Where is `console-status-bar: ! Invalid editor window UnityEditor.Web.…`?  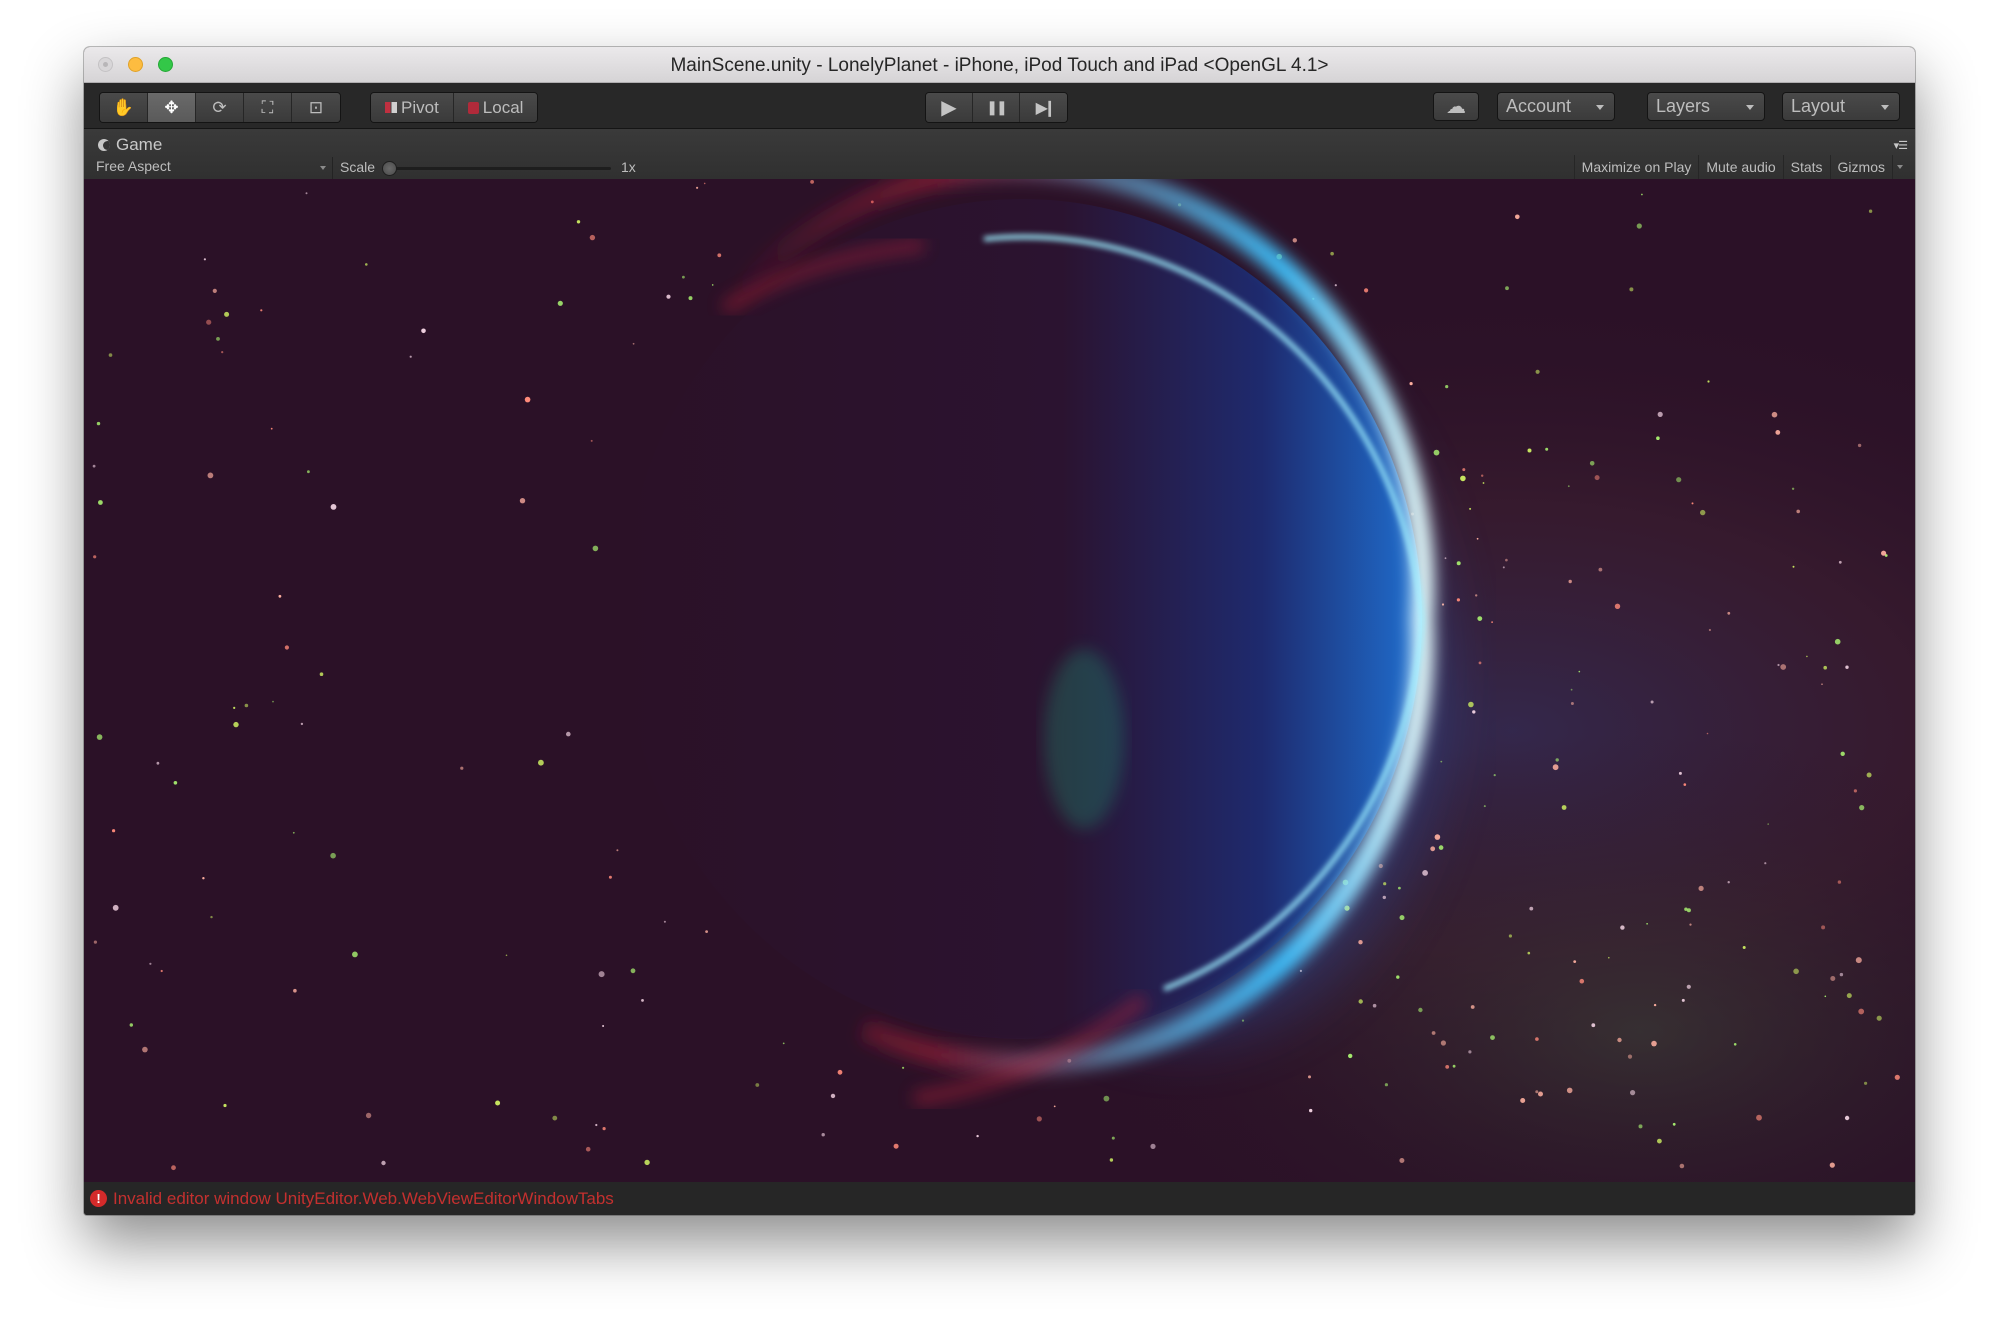
console-status-bar: ! Invalid editor window UnityEditor.Web.… is located at coordinates (999, 1198).